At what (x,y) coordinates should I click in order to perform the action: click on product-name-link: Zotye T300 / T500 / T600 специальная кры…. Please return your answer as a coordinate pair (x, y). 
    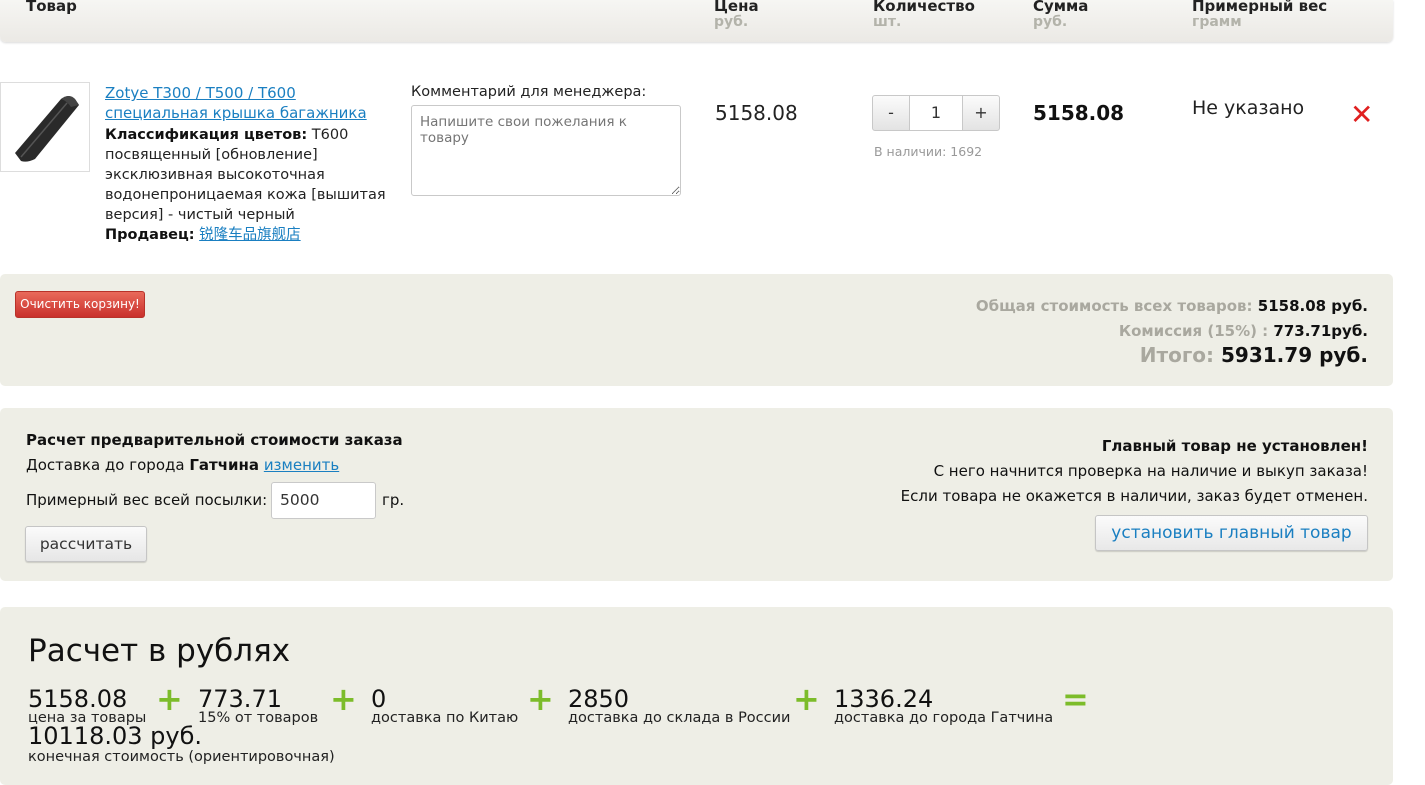
    Looking at the image, I should click on (250, 103).